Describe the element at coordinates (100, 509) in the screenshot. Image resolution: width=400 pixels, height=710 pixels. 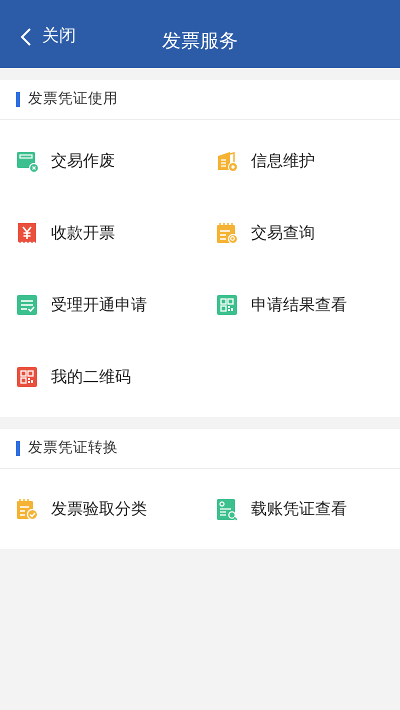
I see `menu-item: 发票验取分类` at that location.